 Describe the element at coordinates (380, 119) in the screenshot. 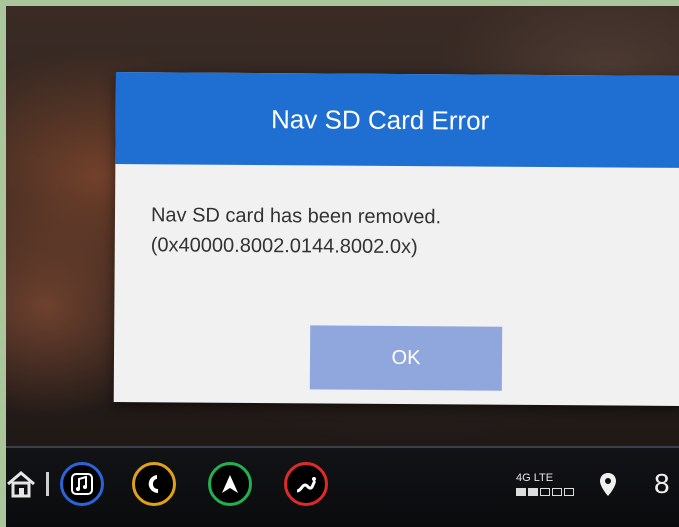

I see `dialog-title: Nav SD Card Error` at that location.